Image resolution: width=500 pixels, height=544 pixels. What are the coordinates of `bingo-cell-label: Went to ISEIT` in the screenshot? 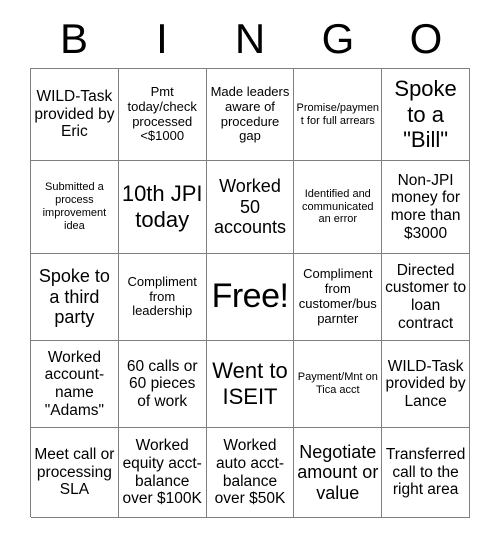 It's located at (250, 383).